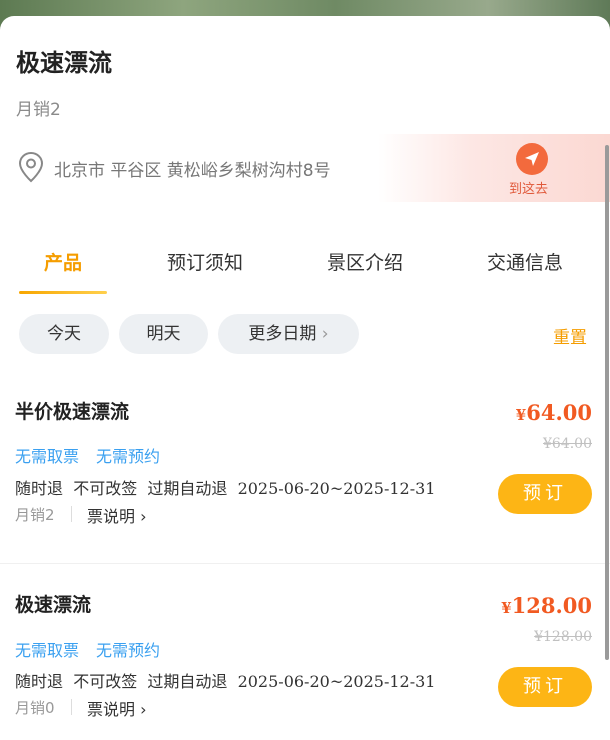  What do you see at coordinates (551, 605) in the screenshot?
I see `price-value: 128.00` at bounding box center [551, 605].